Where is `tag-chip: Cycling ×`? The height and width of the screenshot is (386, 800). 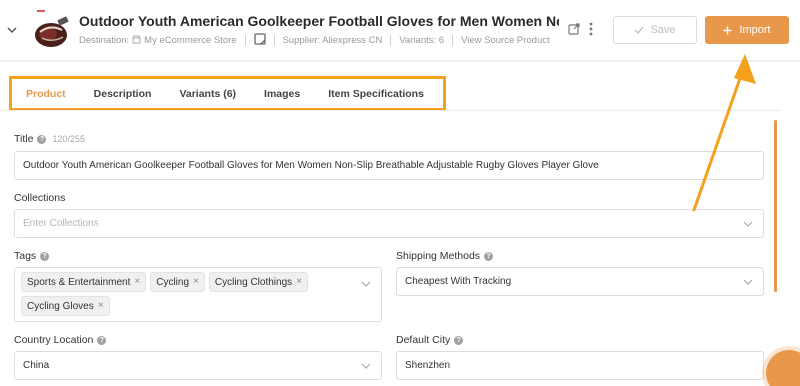 tag-chip: Cycling × is located at coordinates (177, 282).